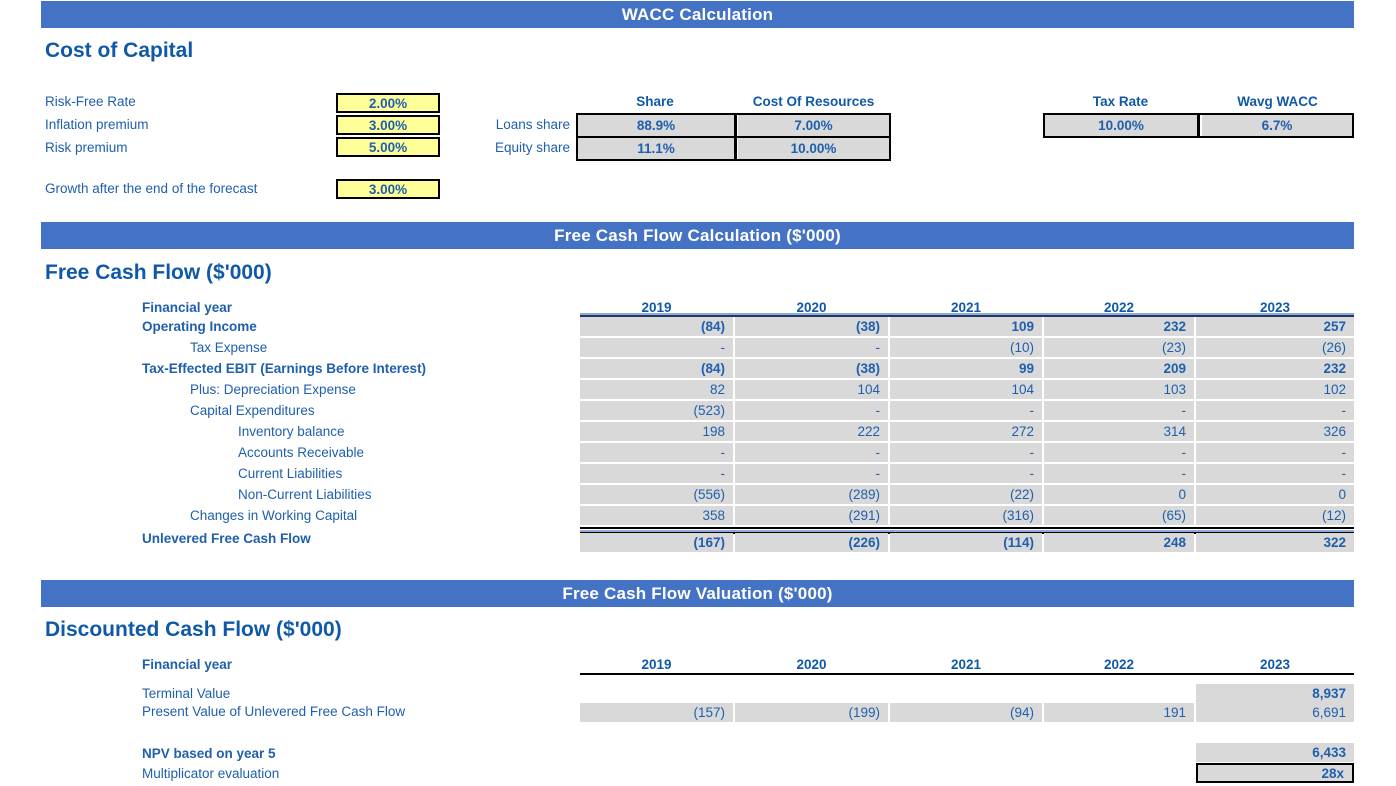 The width and height of the screenshot is (1396, 786). Describe the element at coordinates (1119, 542) in the screenshot. I see `table-cell: 248` at that location.